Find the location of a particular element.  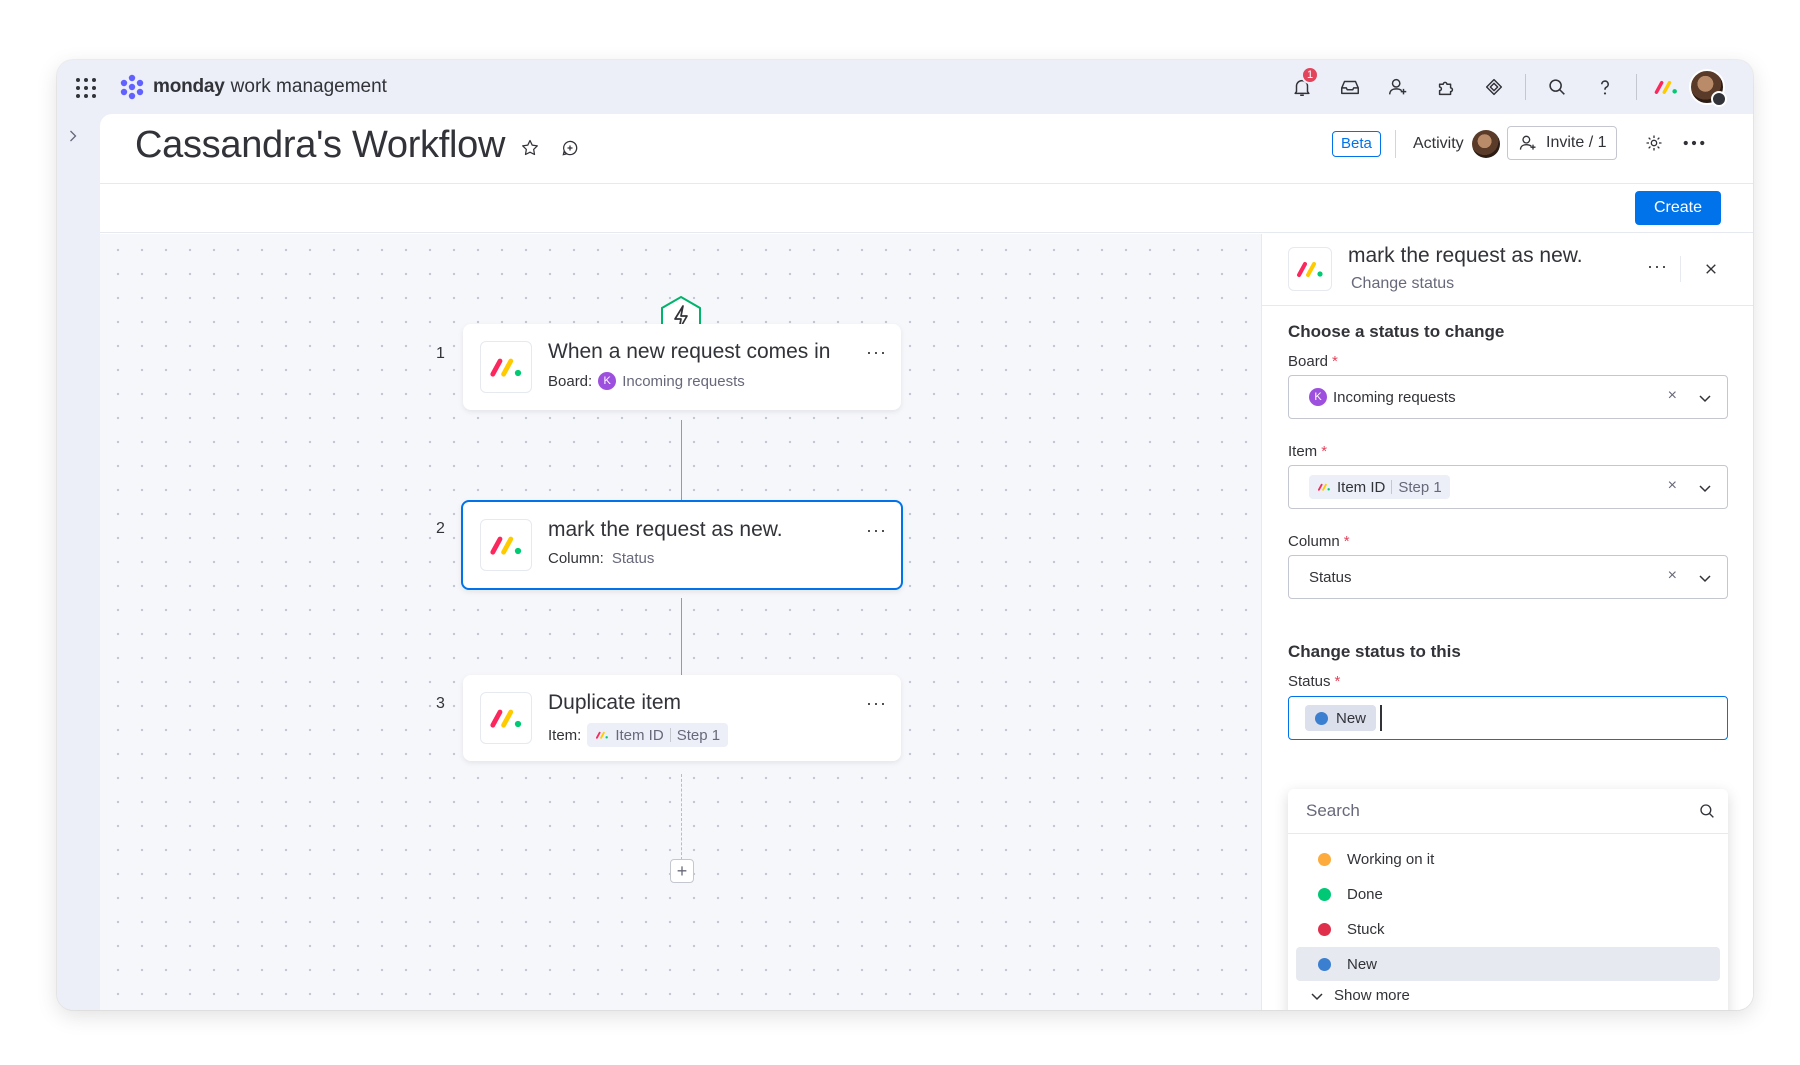

invite-person-icon is located at coordinates (1527, 142).